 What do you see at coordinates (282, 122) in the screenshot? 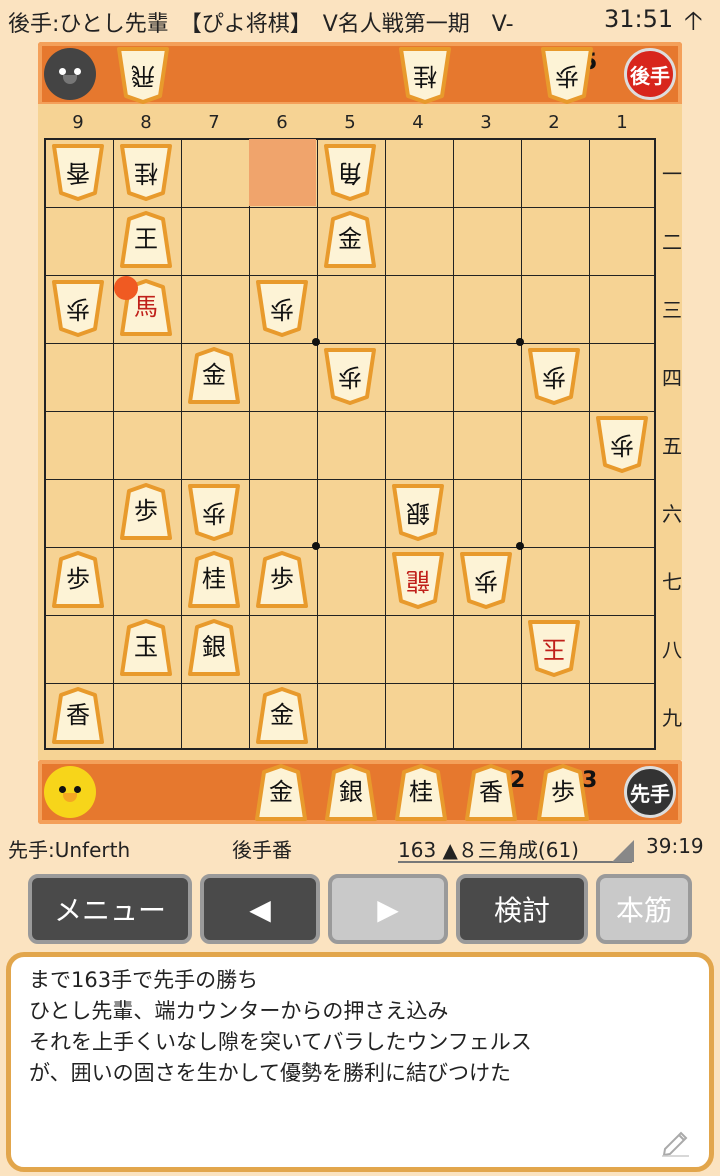
I see `file-label: 6` at bounding box center [282, 122].